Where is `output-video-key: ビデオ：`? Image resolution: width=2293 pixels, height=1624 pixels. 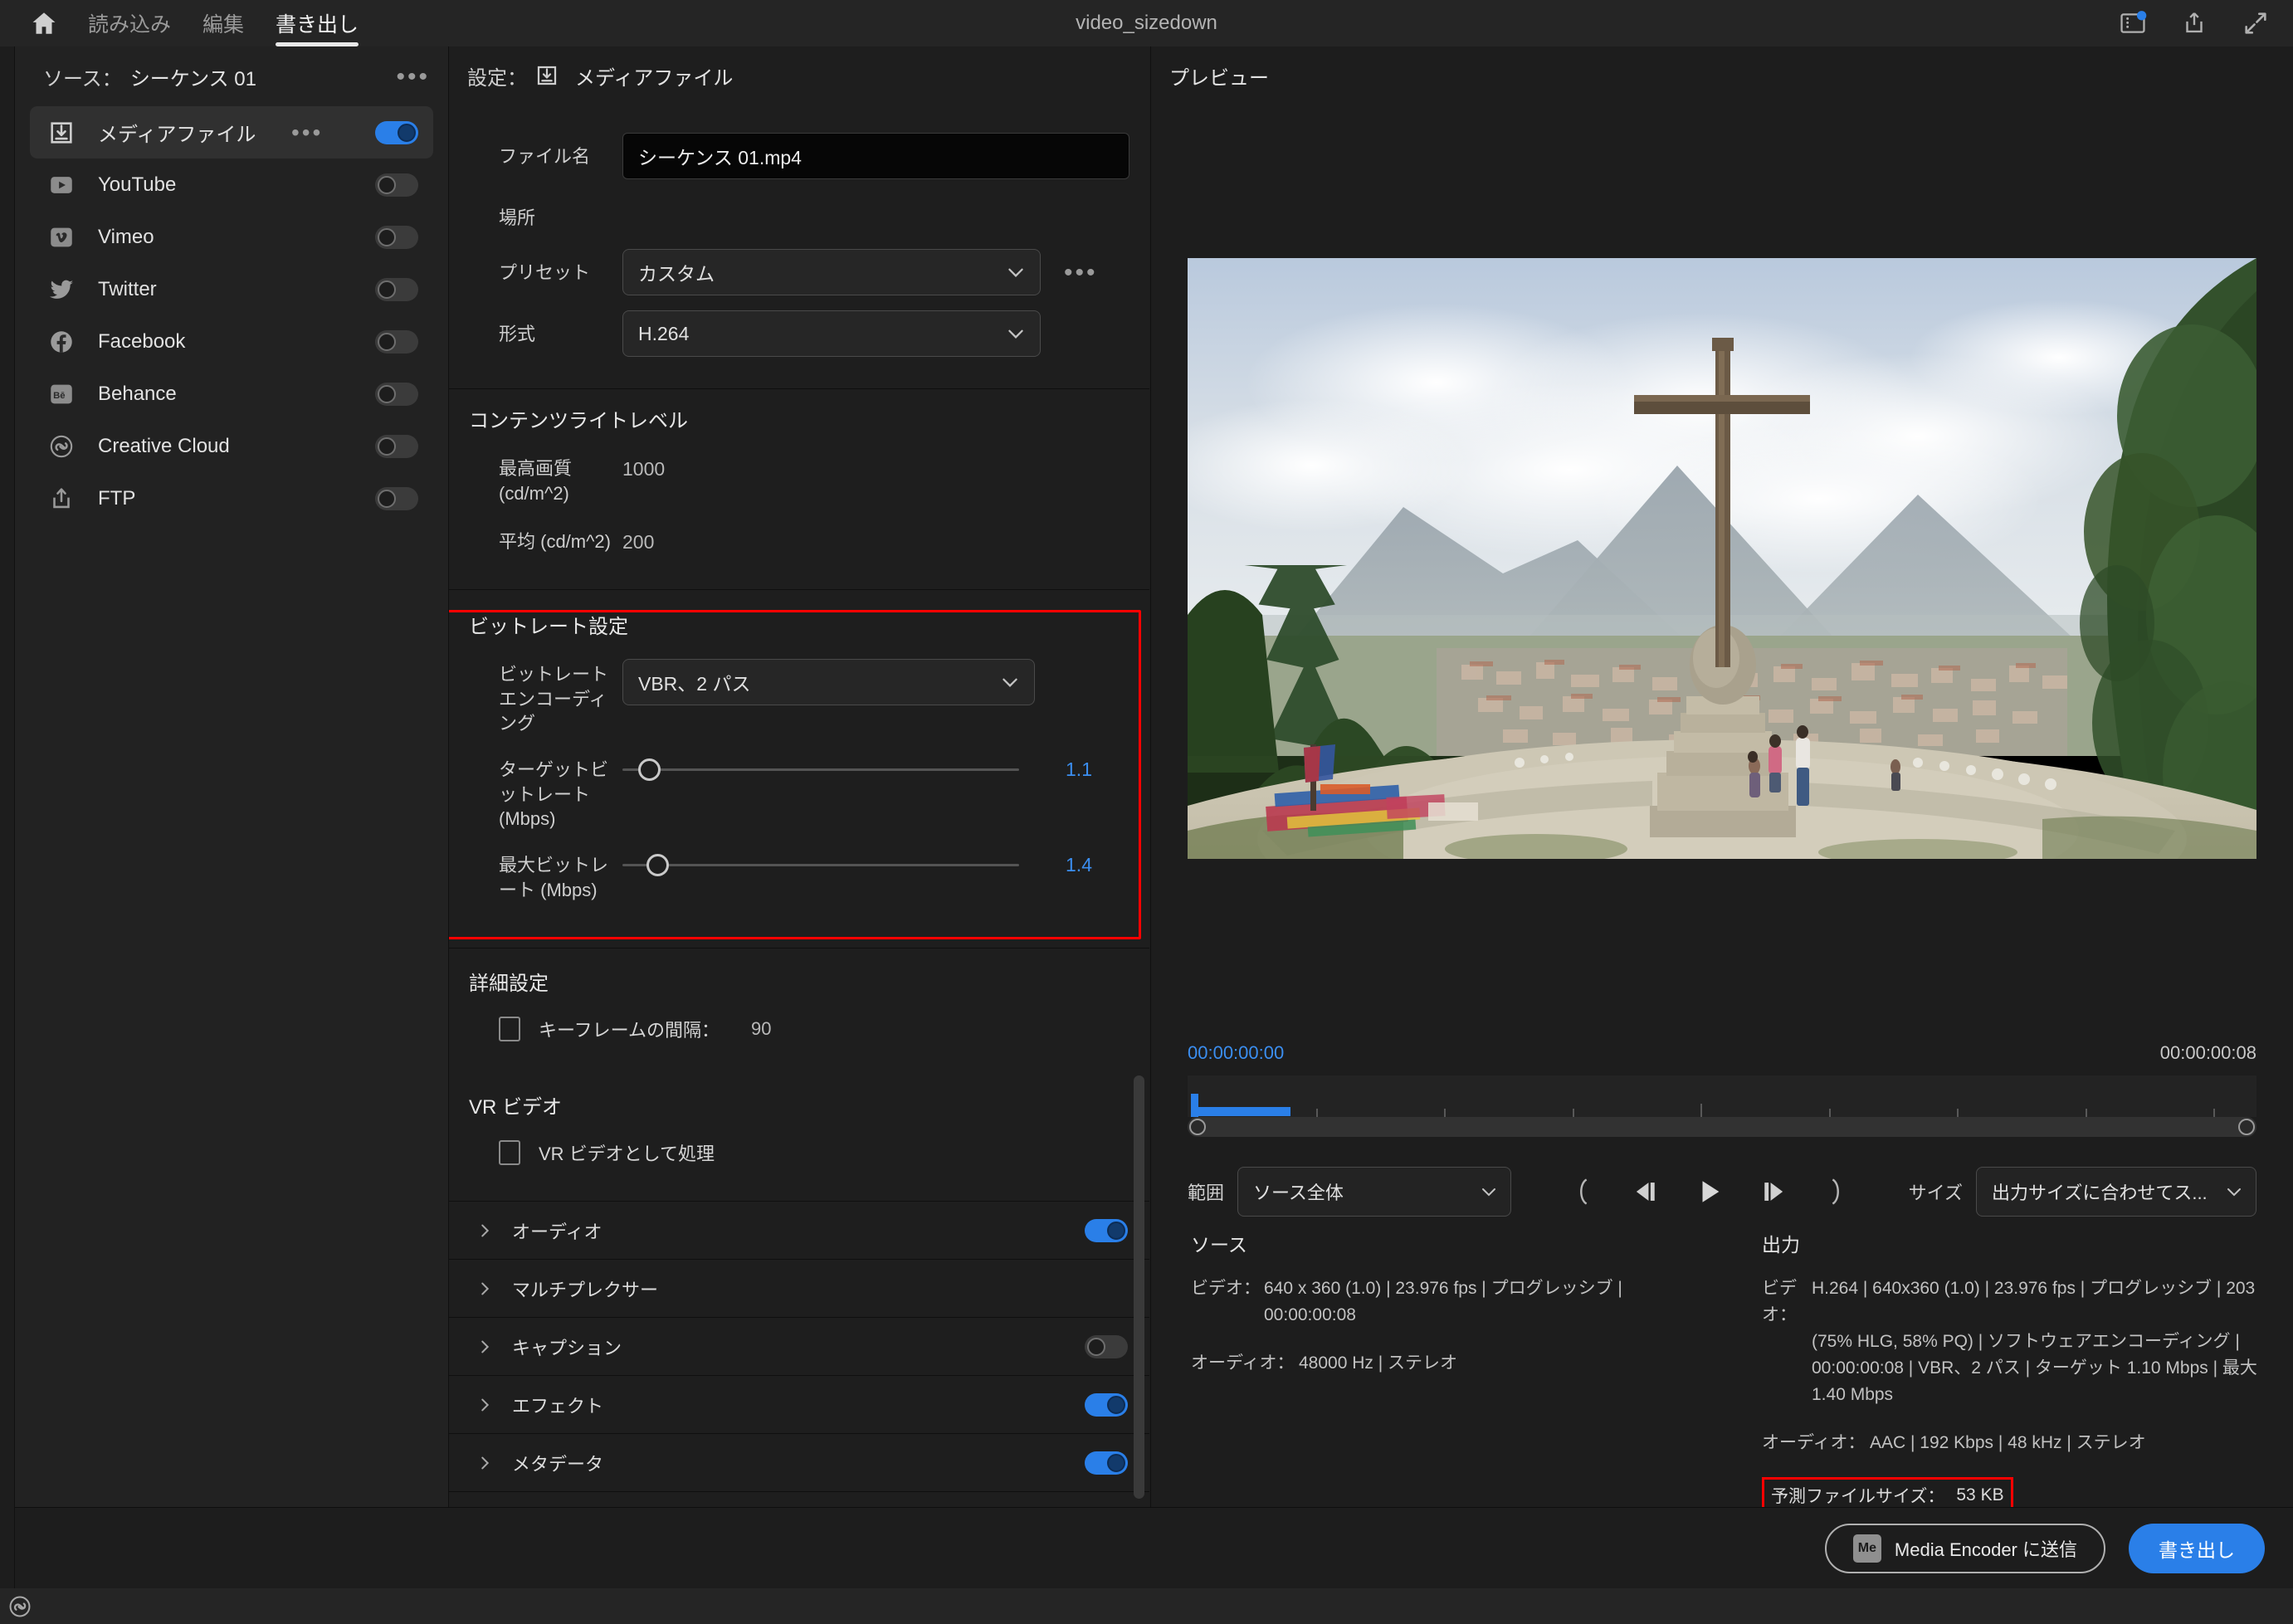 output-video-key: ビデオ： is located at coordinates (1779, 1301).